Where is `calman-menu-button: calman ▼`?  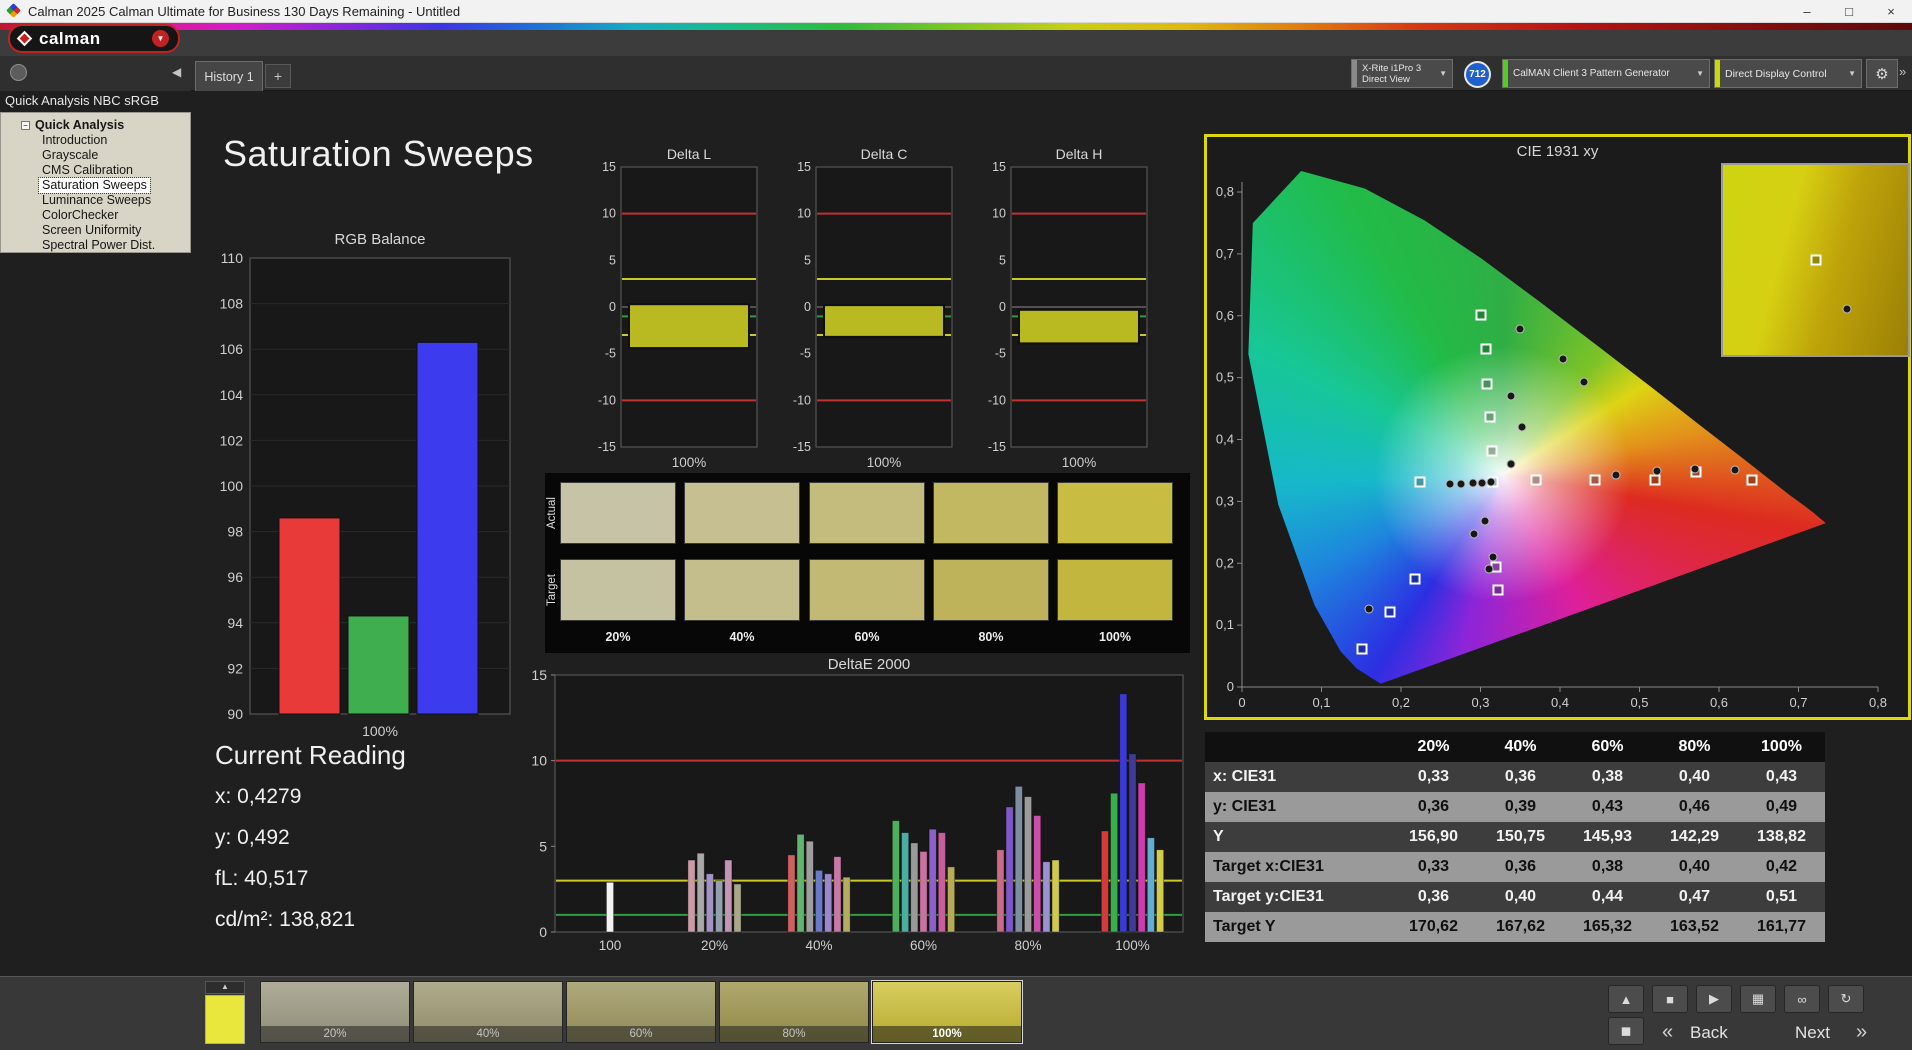 calman-menu-button: calman ▼ is located at coordinates (94, 38).